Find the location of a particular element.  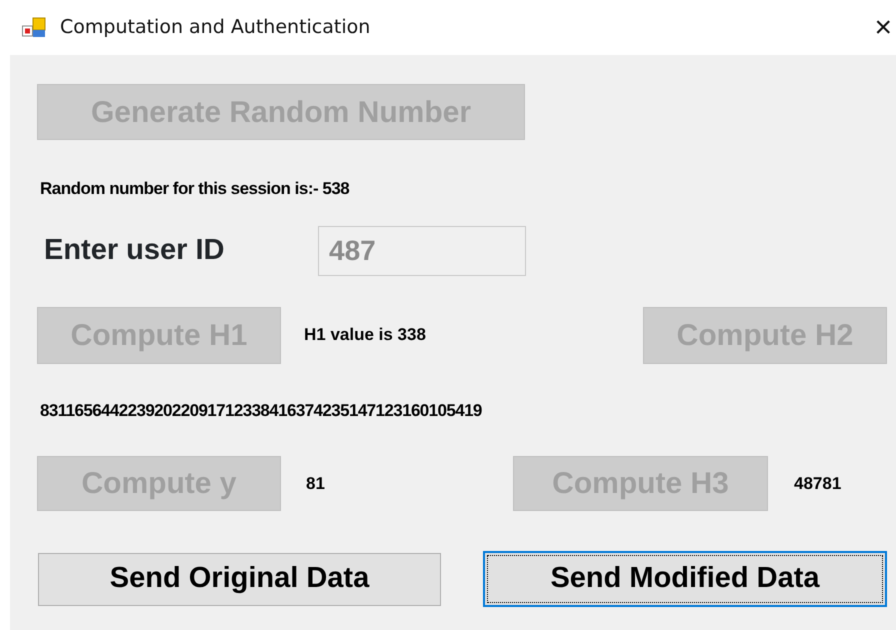

window-title: Computation and Authentication is located at coordinates (215, 27).